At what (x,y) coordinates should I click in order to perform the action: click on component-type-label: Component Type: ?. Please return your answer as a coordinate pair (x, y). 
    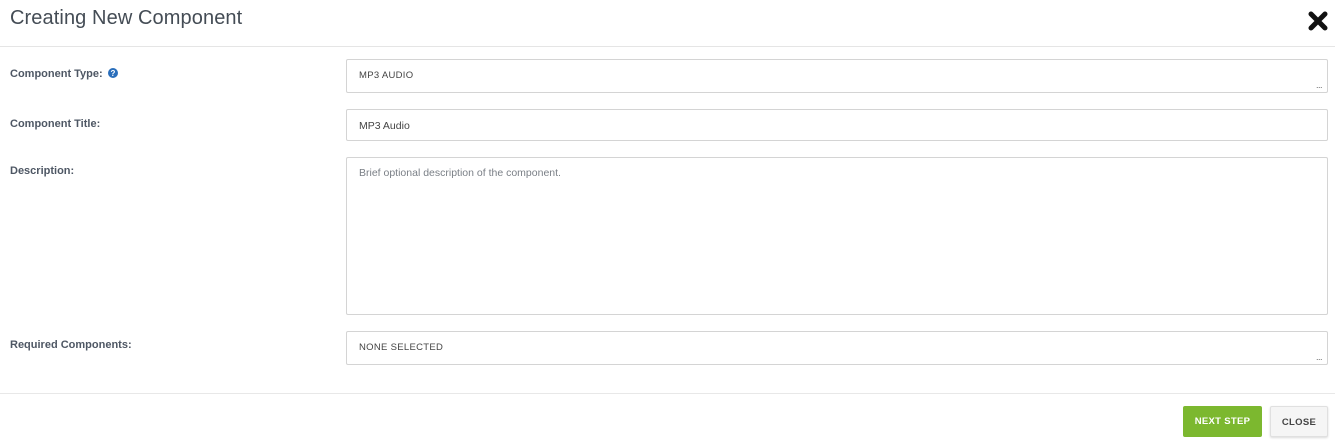
    Looking at the image, I should click on (64, 74).